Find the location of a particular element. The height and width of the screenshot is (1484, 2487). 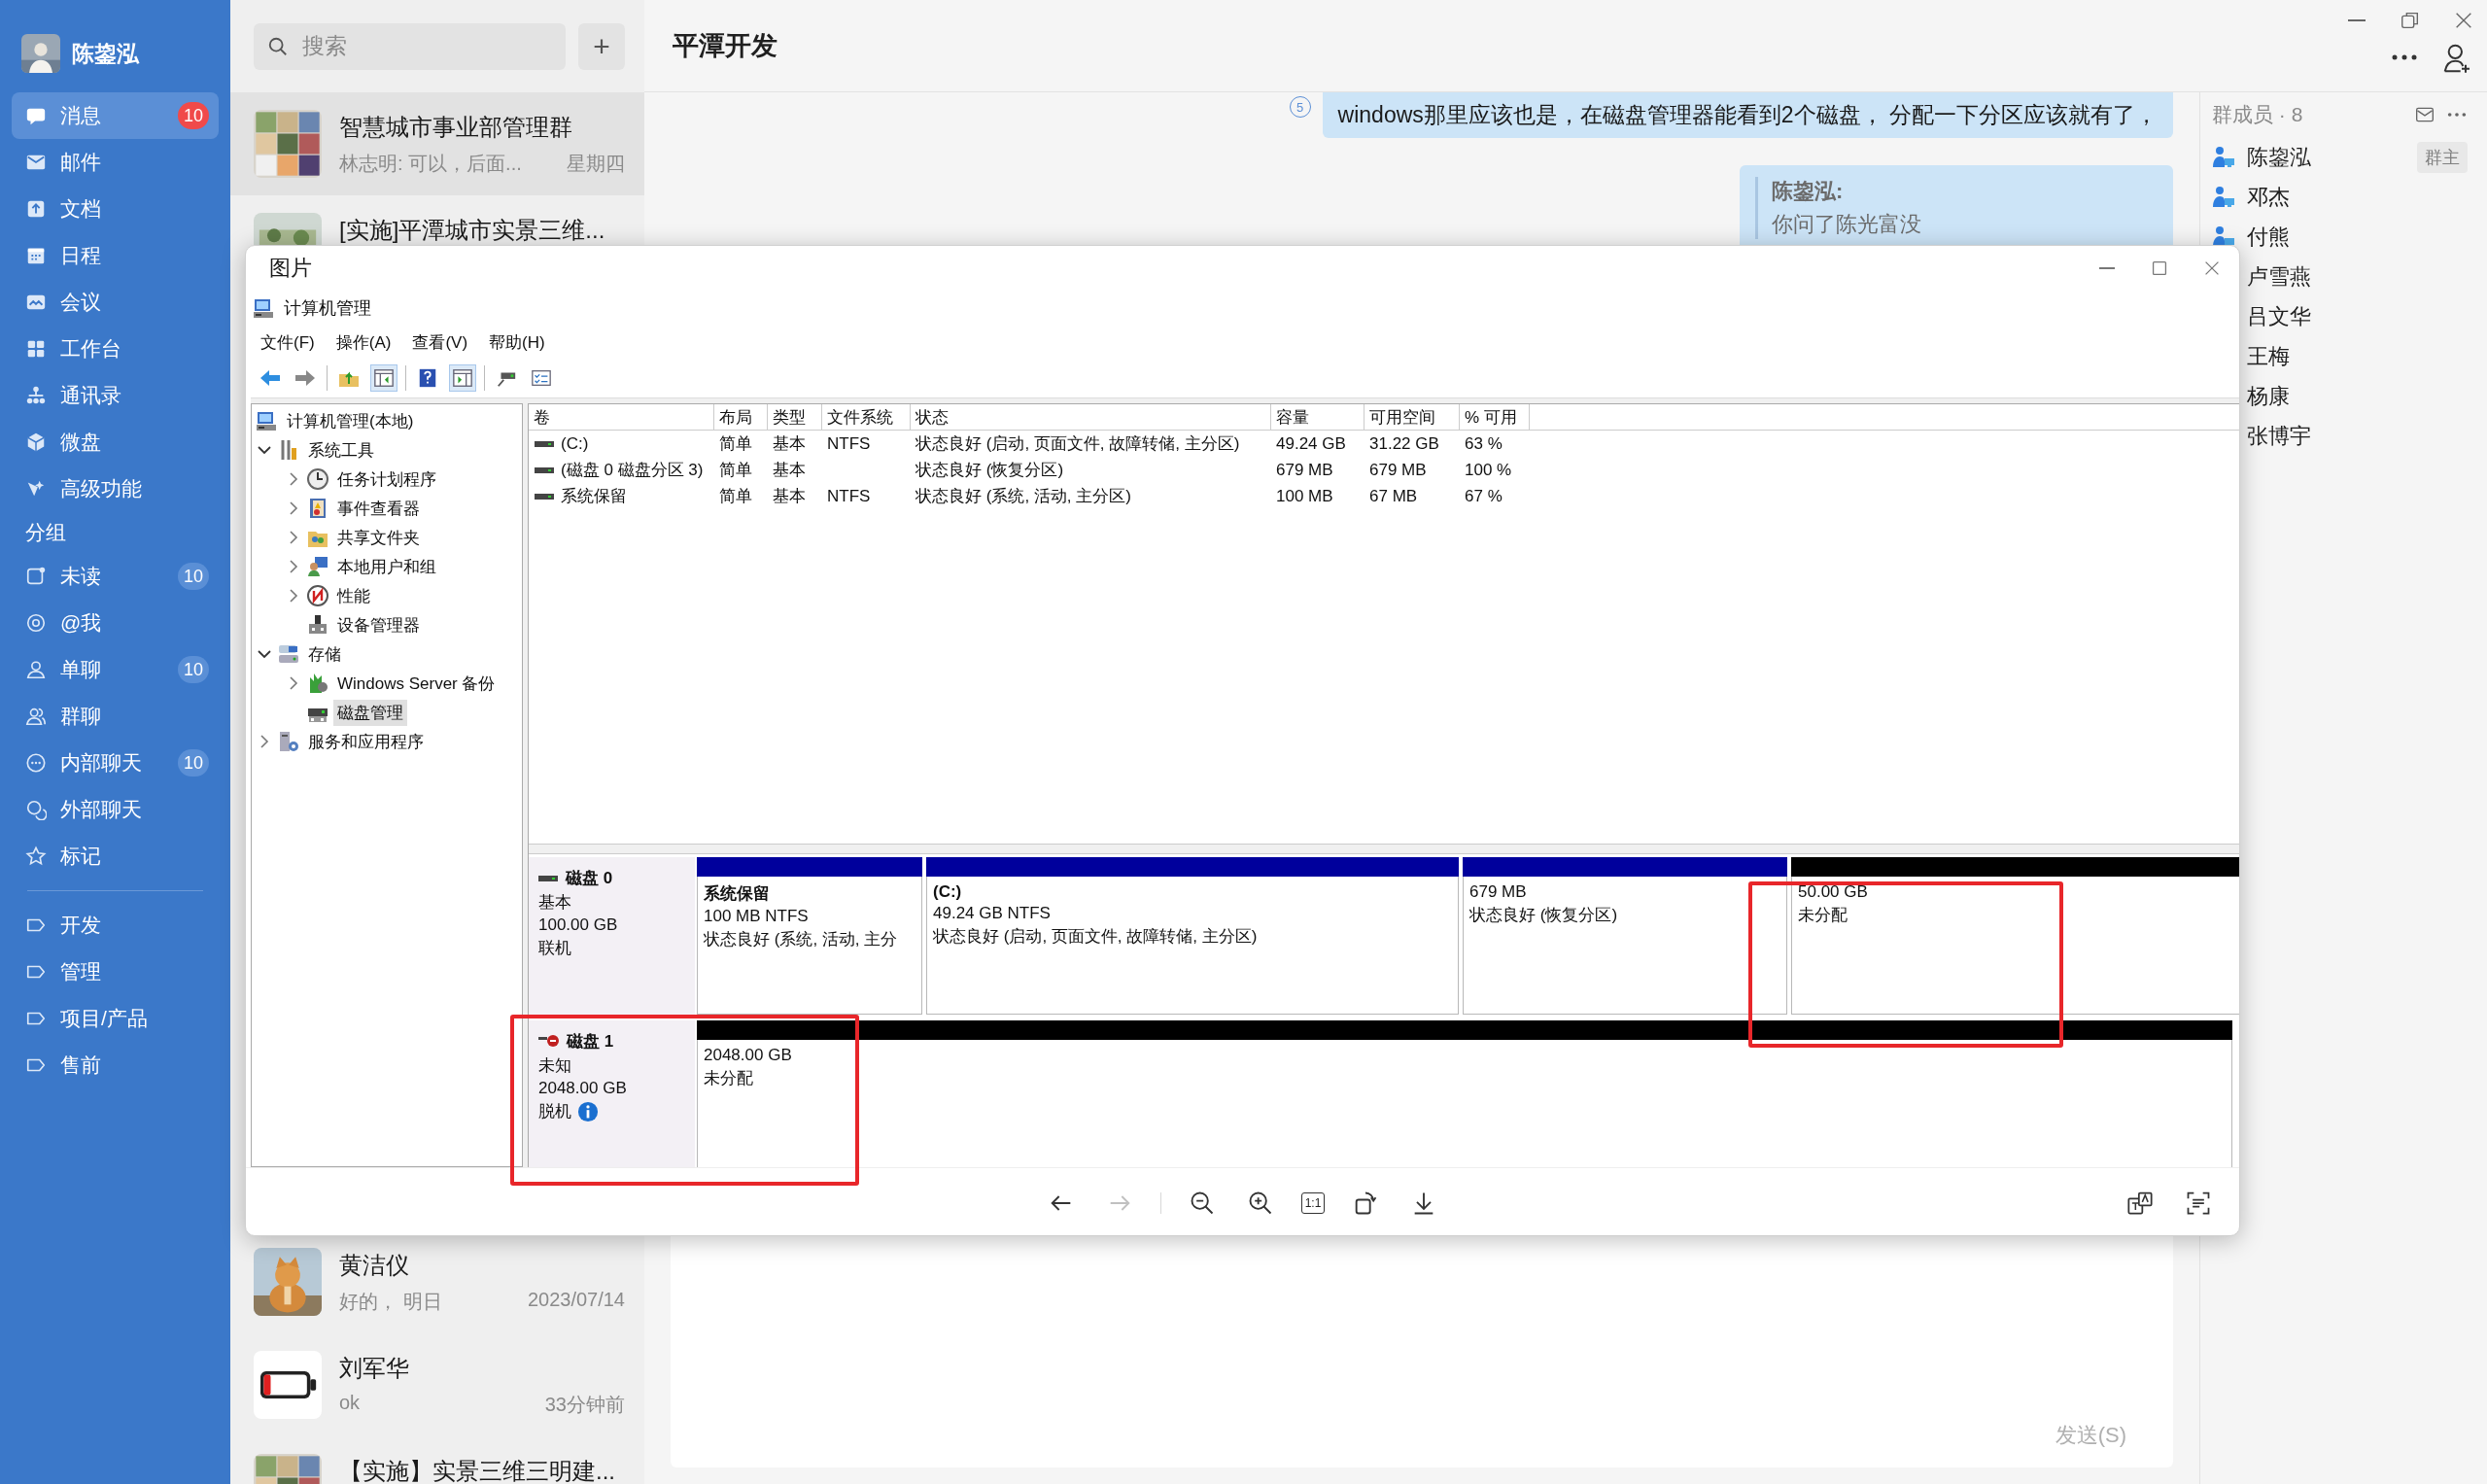

partition-size: 49.24 GB NTFS is located at coordinates (993, 913).